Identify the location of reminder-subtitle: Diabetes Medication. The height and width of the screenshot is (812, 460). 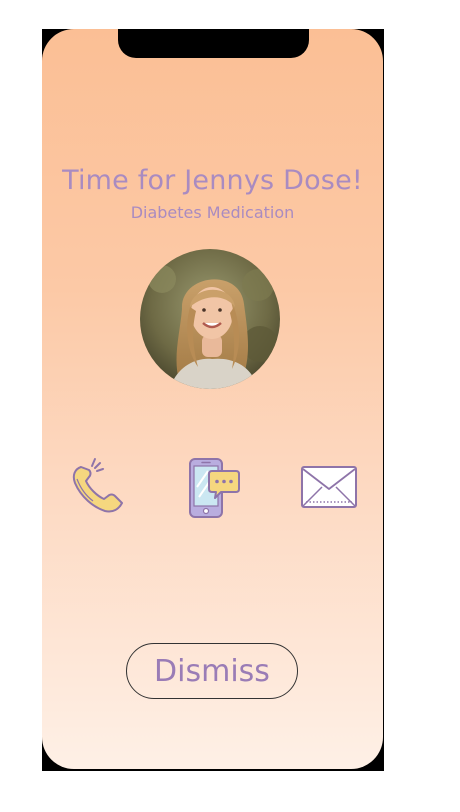
(212, 212).